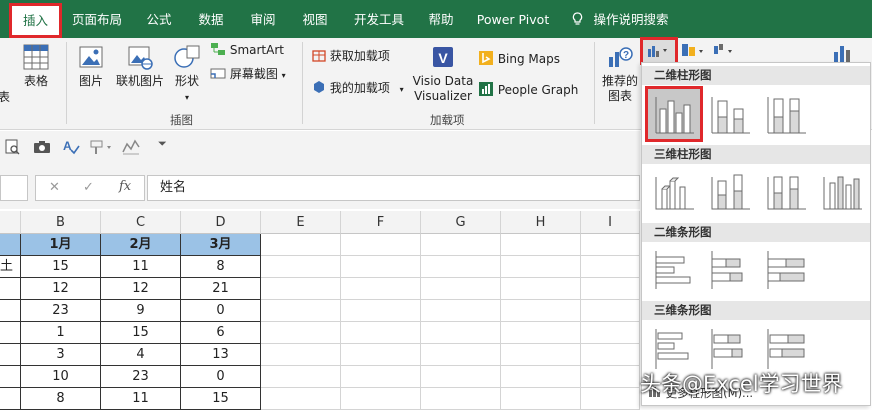  What do you see at coordinates (61, 377) in the screenshot?
I see `table-cell: 10` at bounding box center [61, 377].